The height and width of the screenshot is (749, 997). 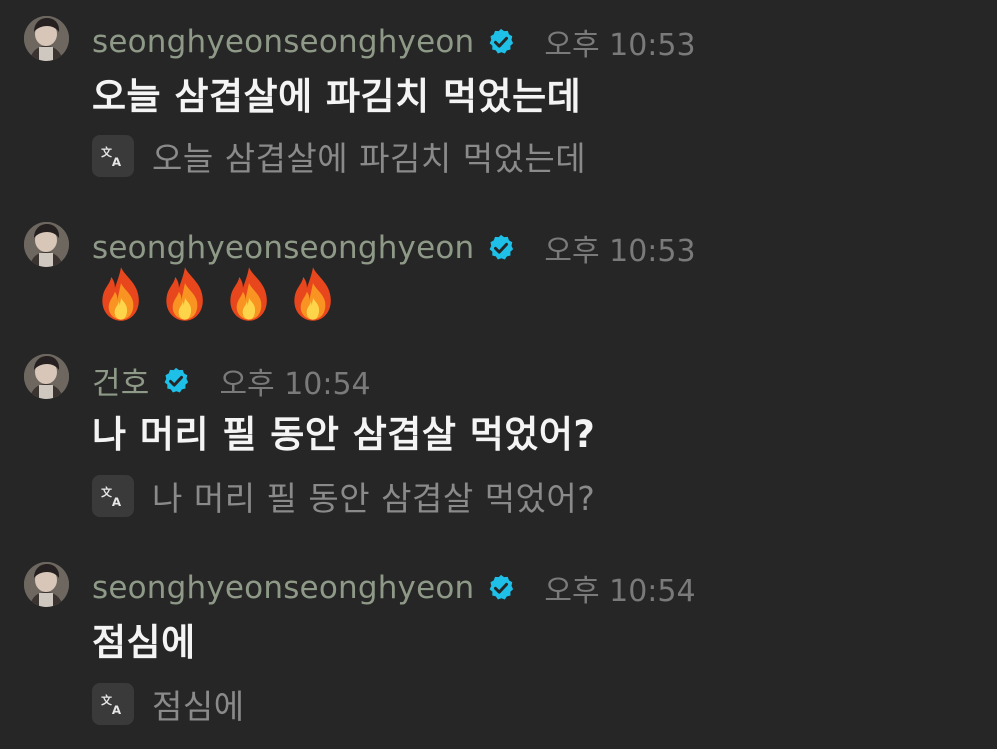 I want to click on username: 건호, so click(x=120, y=380).